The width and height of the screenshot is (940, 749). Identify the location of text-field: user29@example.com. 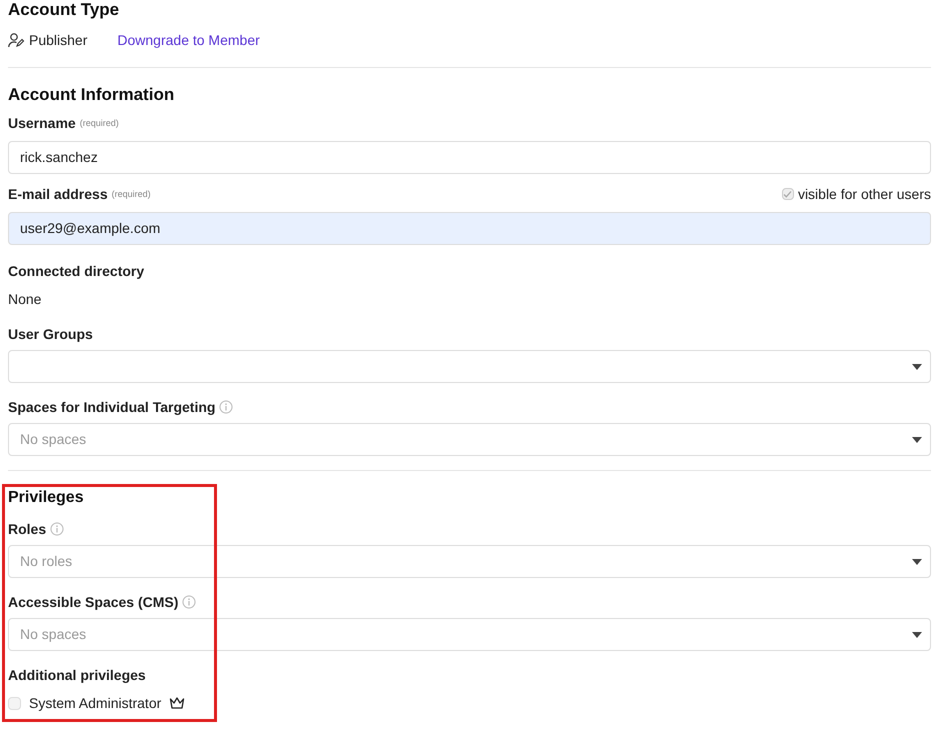
(469, 228).